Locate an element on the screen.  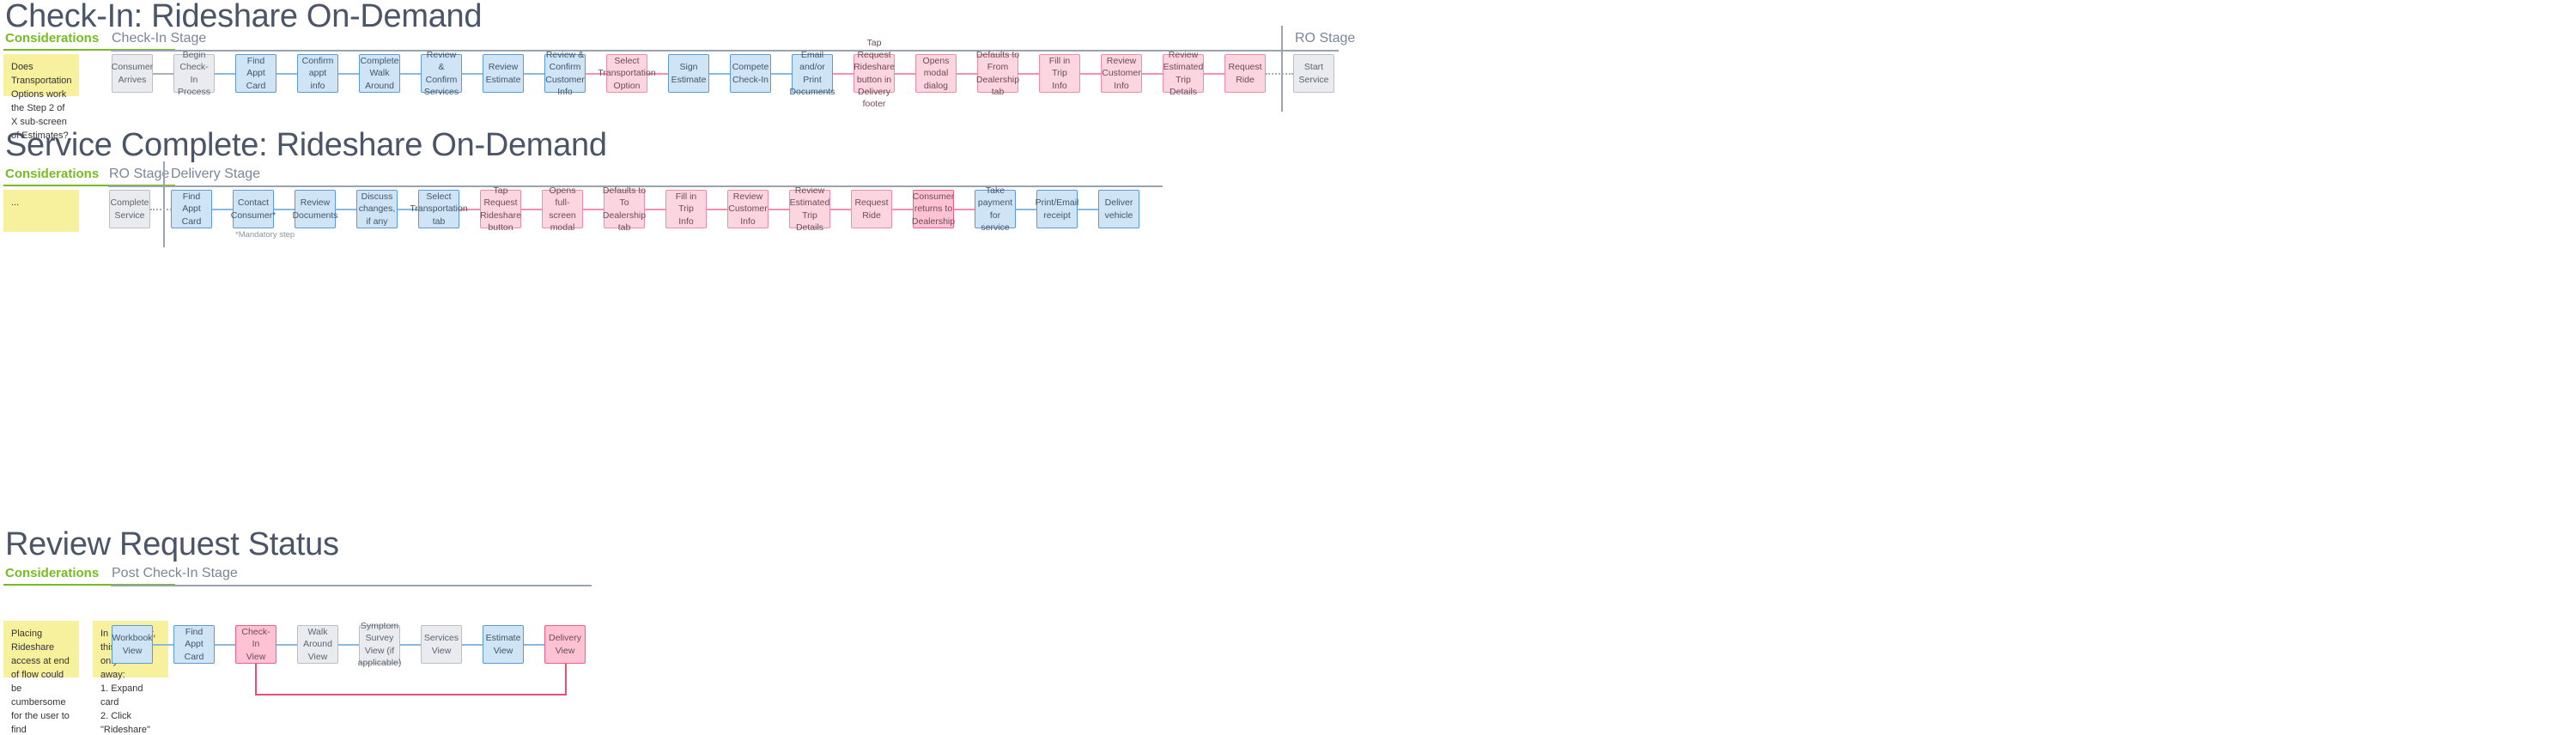
flow-node: Consumer Arrives is located at coordinates (132, 74).